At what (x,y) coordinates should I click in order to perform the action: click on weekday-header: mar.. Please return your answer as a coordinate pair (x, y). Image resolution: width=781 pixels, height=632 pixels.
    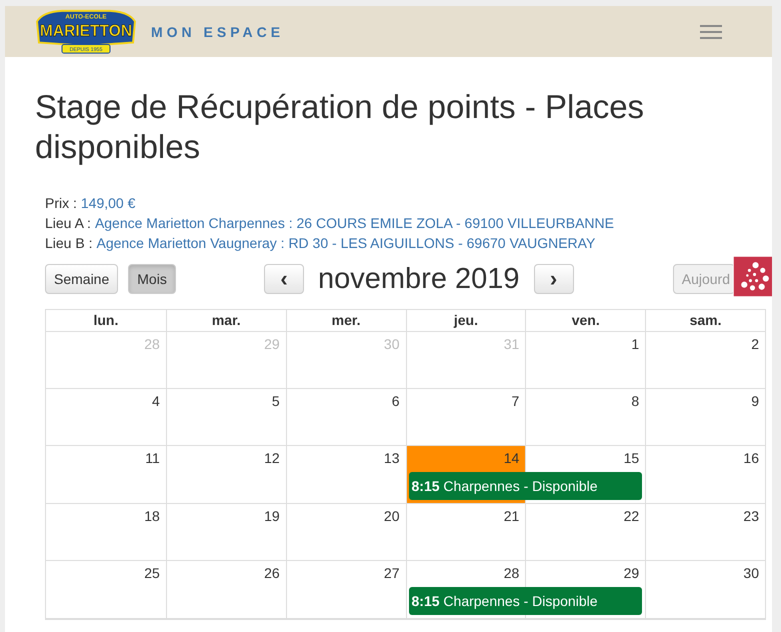
    Looking at the image, I should click on (226, 321).